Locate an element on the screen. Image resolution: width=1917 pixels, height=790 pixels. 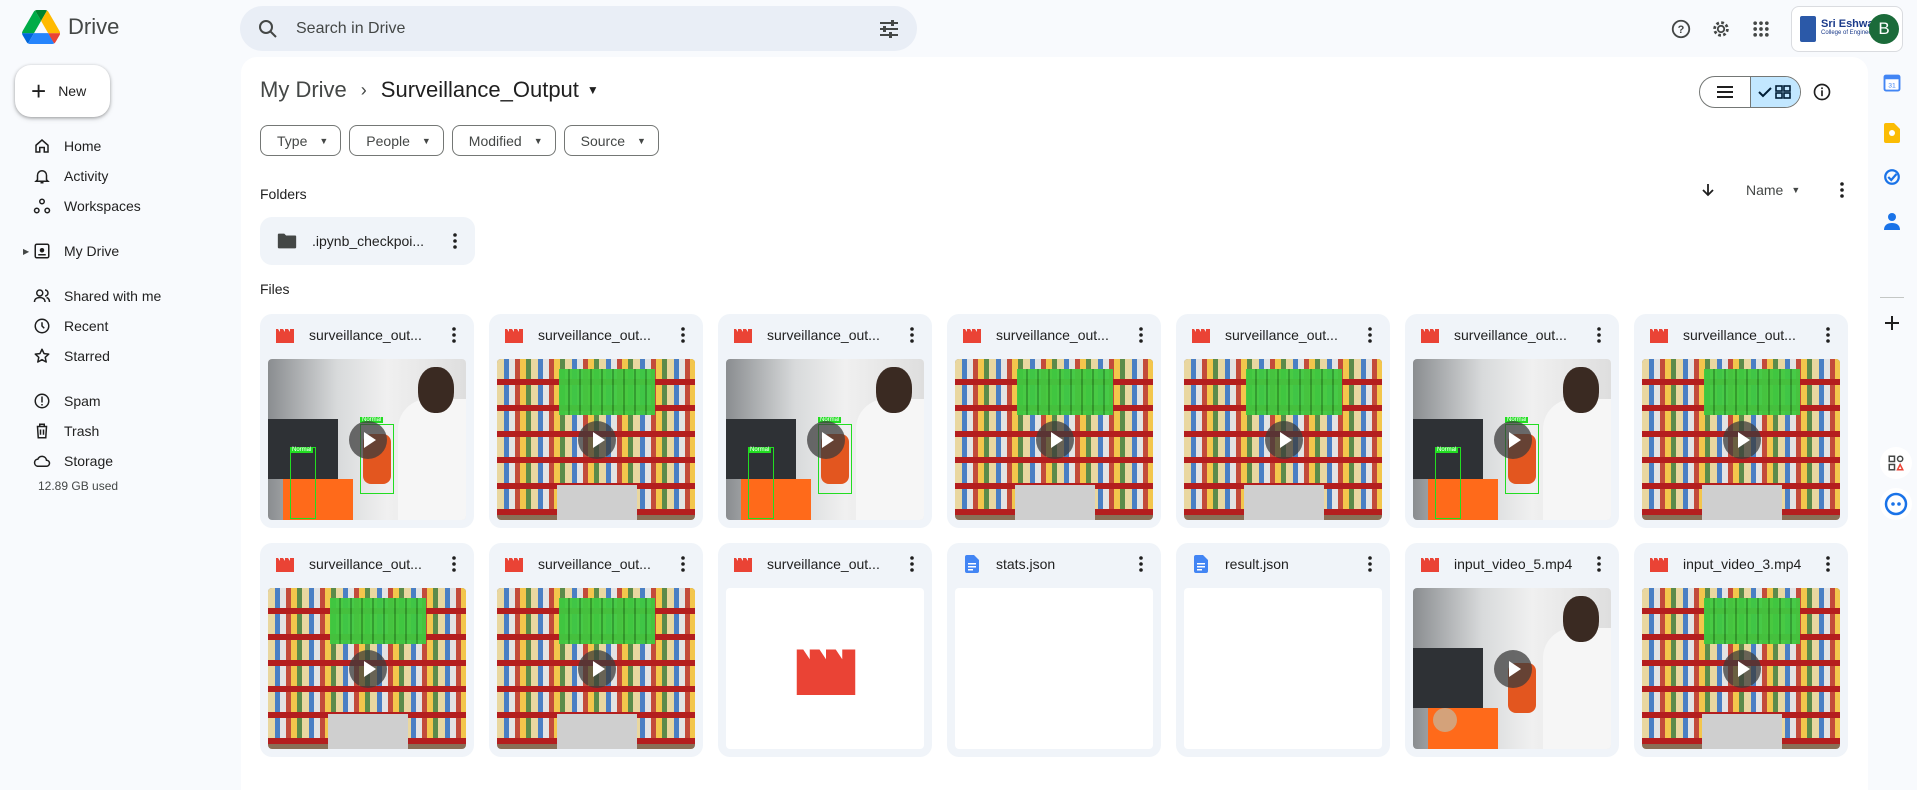
filter-modified: Modified ▼ is located at coordinates (503, 140).